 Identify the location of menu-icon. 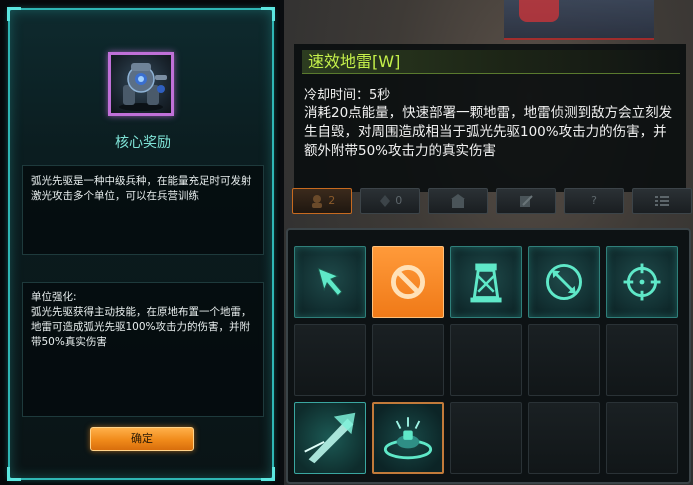
(662, 201).